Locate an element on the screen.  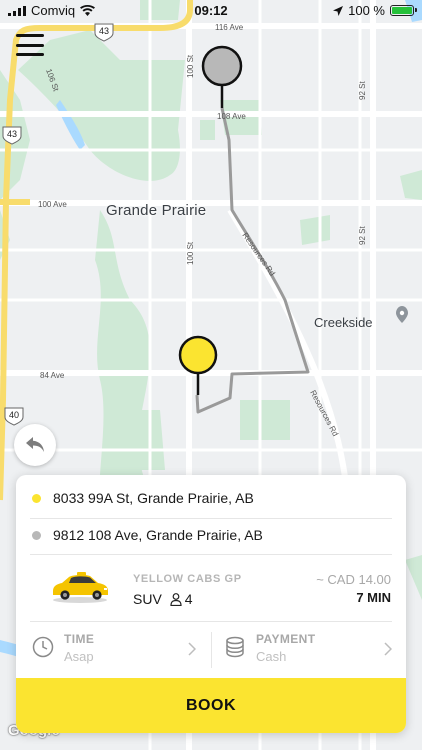
seat-count: 4 is located at coordinates (181, 599).